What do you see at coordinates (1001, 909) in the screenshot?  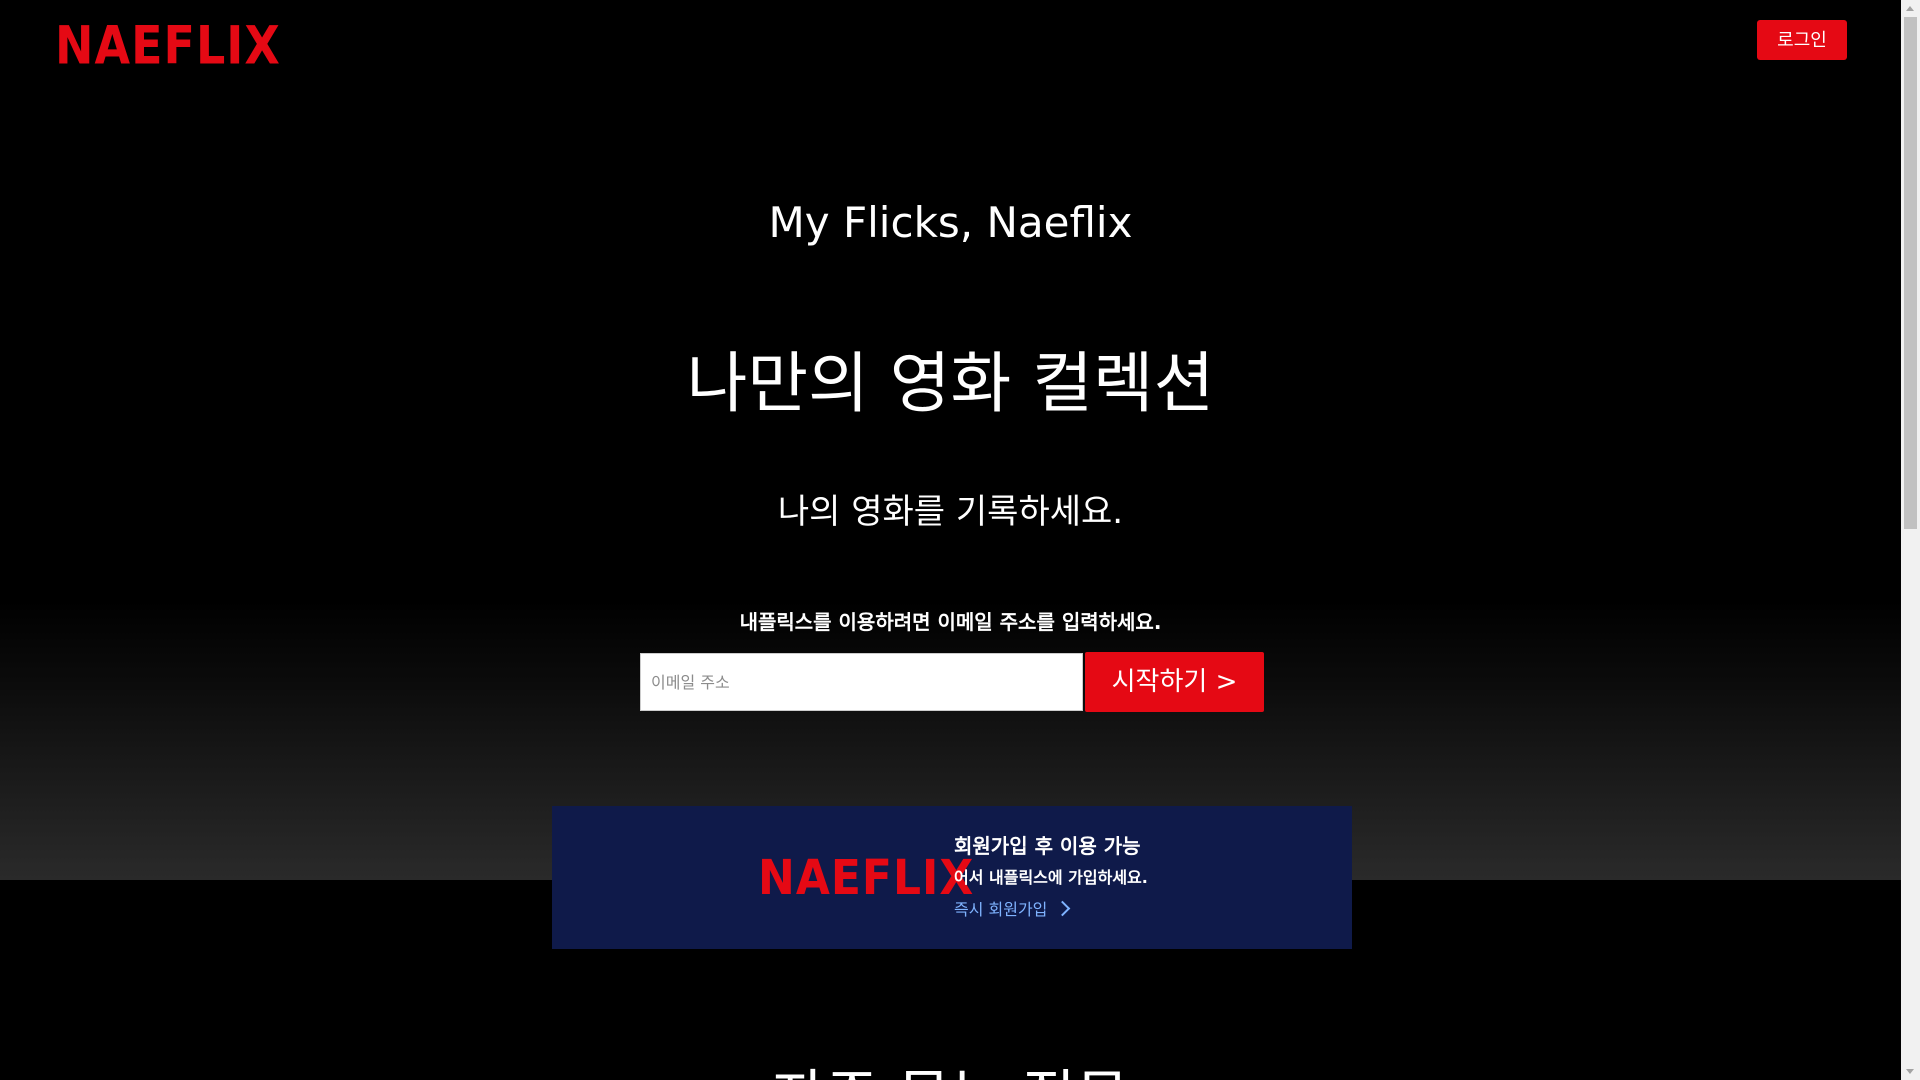 I see `signup-now-label: 즉시 회원가입` at bounding box center [1001, 909].